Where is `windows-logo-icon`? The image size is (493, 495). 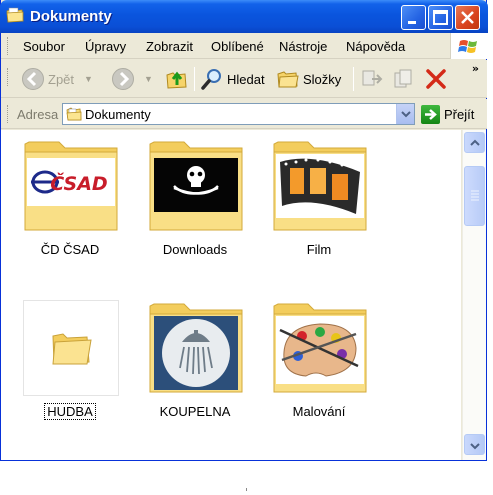 windows-logo-icon is located at coordinates (468, 46).